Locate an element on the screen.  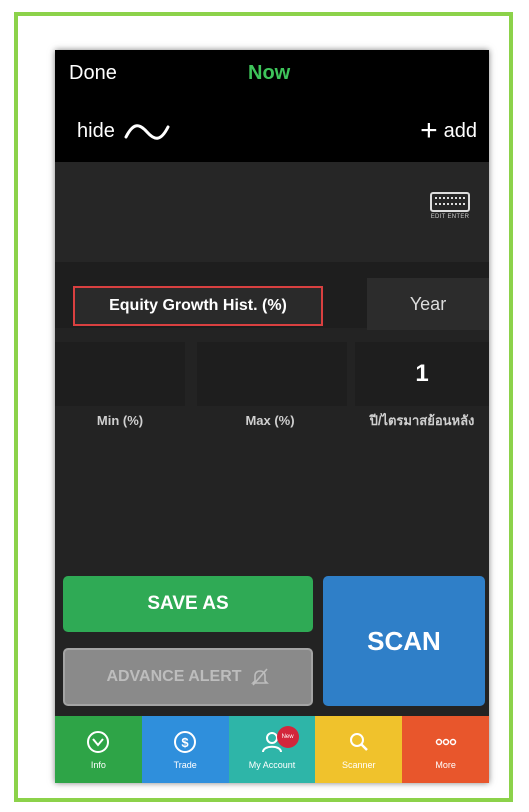
max-label: Max (%) is located at coordinates (270, 420).